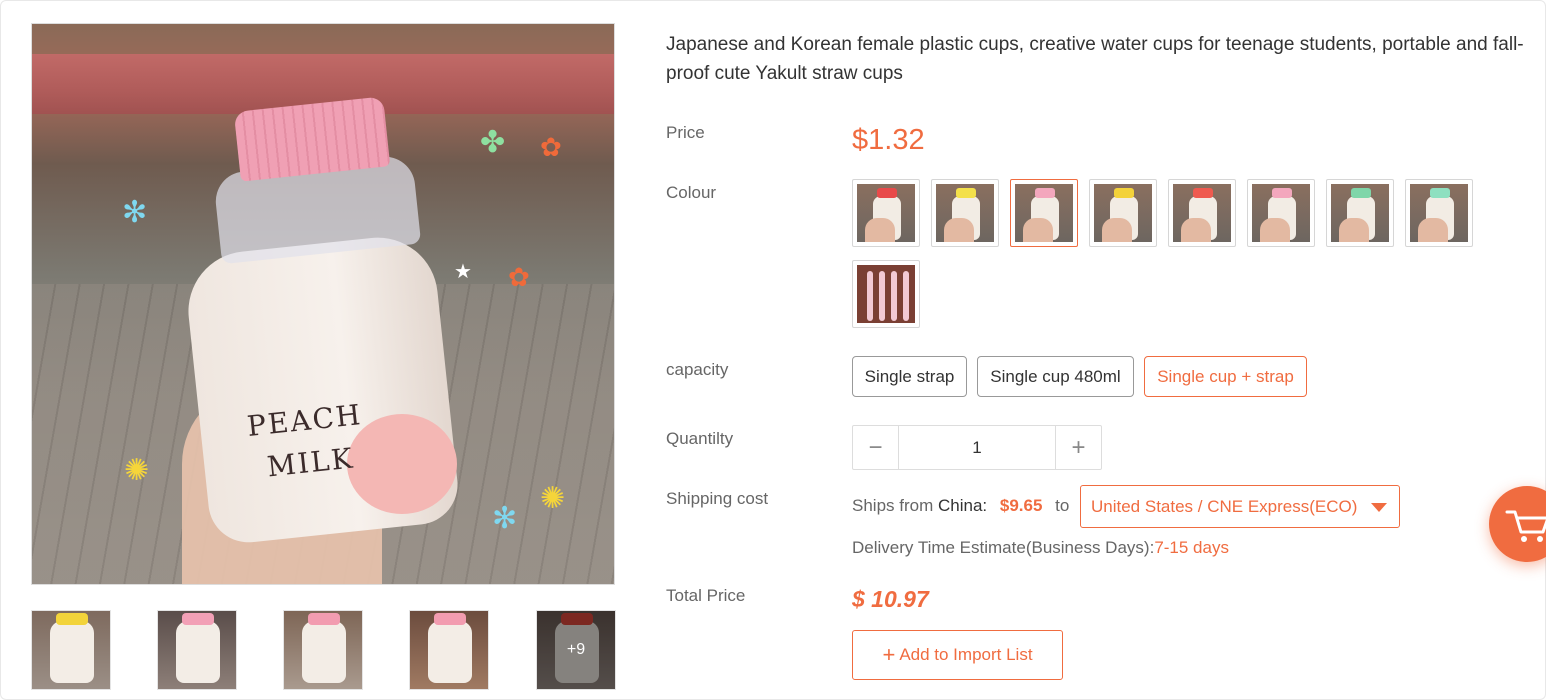 The width and height of the screenshot is (1546, 700). Describe the element at coordinates (1191, 547) in the screenshot. I see `delivery-days-value: 7-15 days` at that location.